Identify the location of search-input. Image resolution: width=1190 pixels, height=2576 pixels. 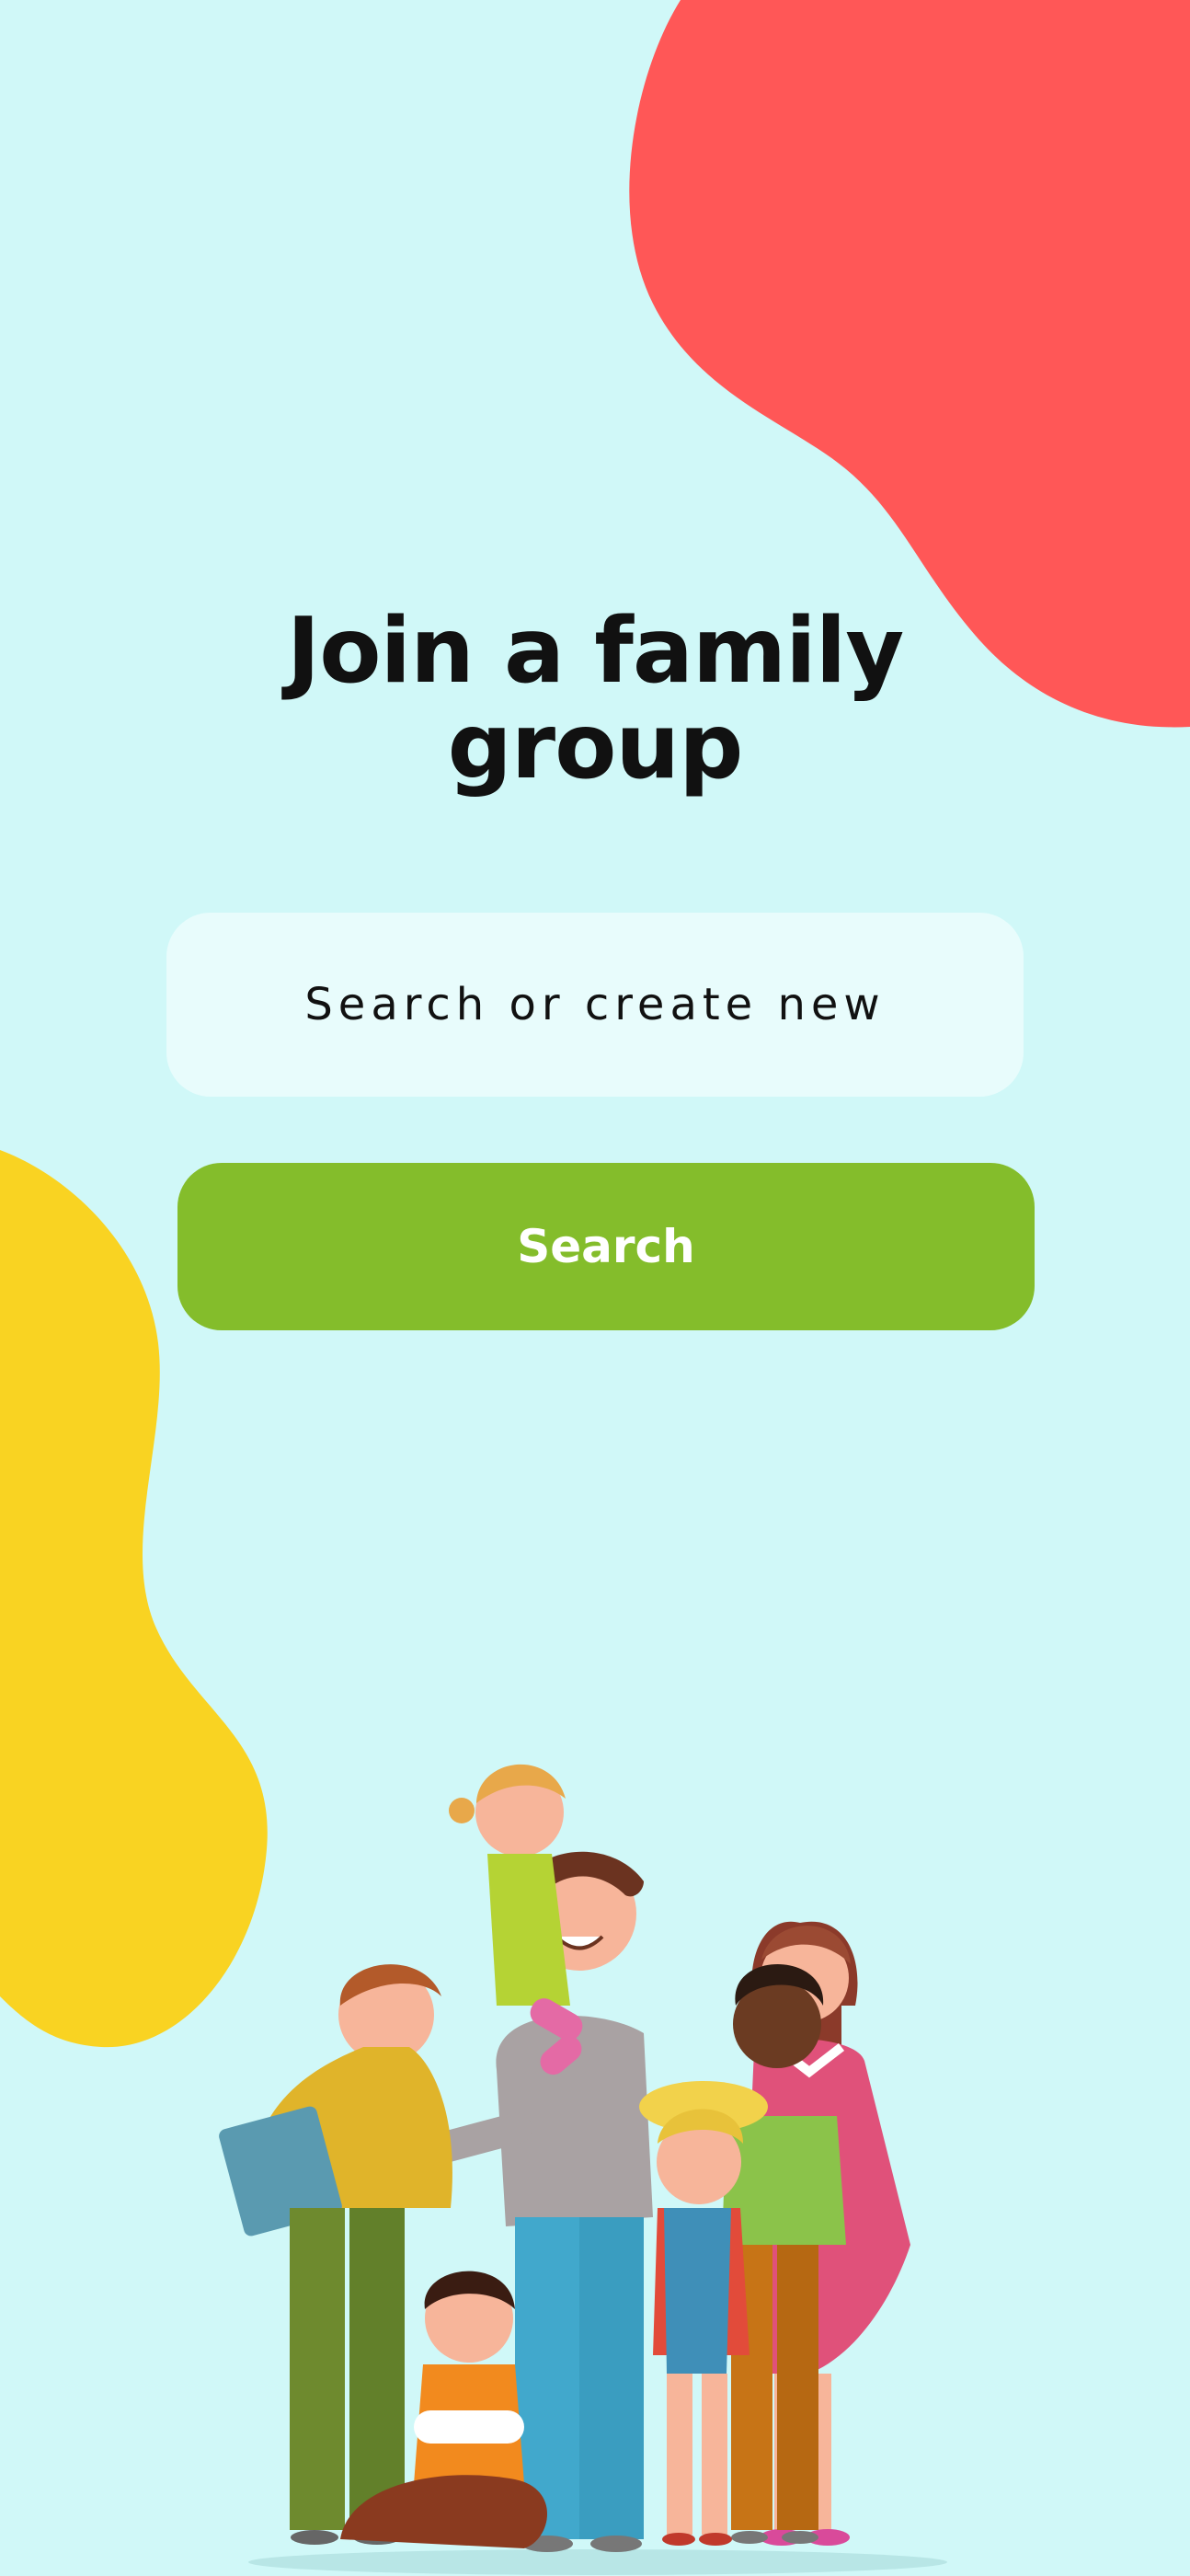
(595, 1005).